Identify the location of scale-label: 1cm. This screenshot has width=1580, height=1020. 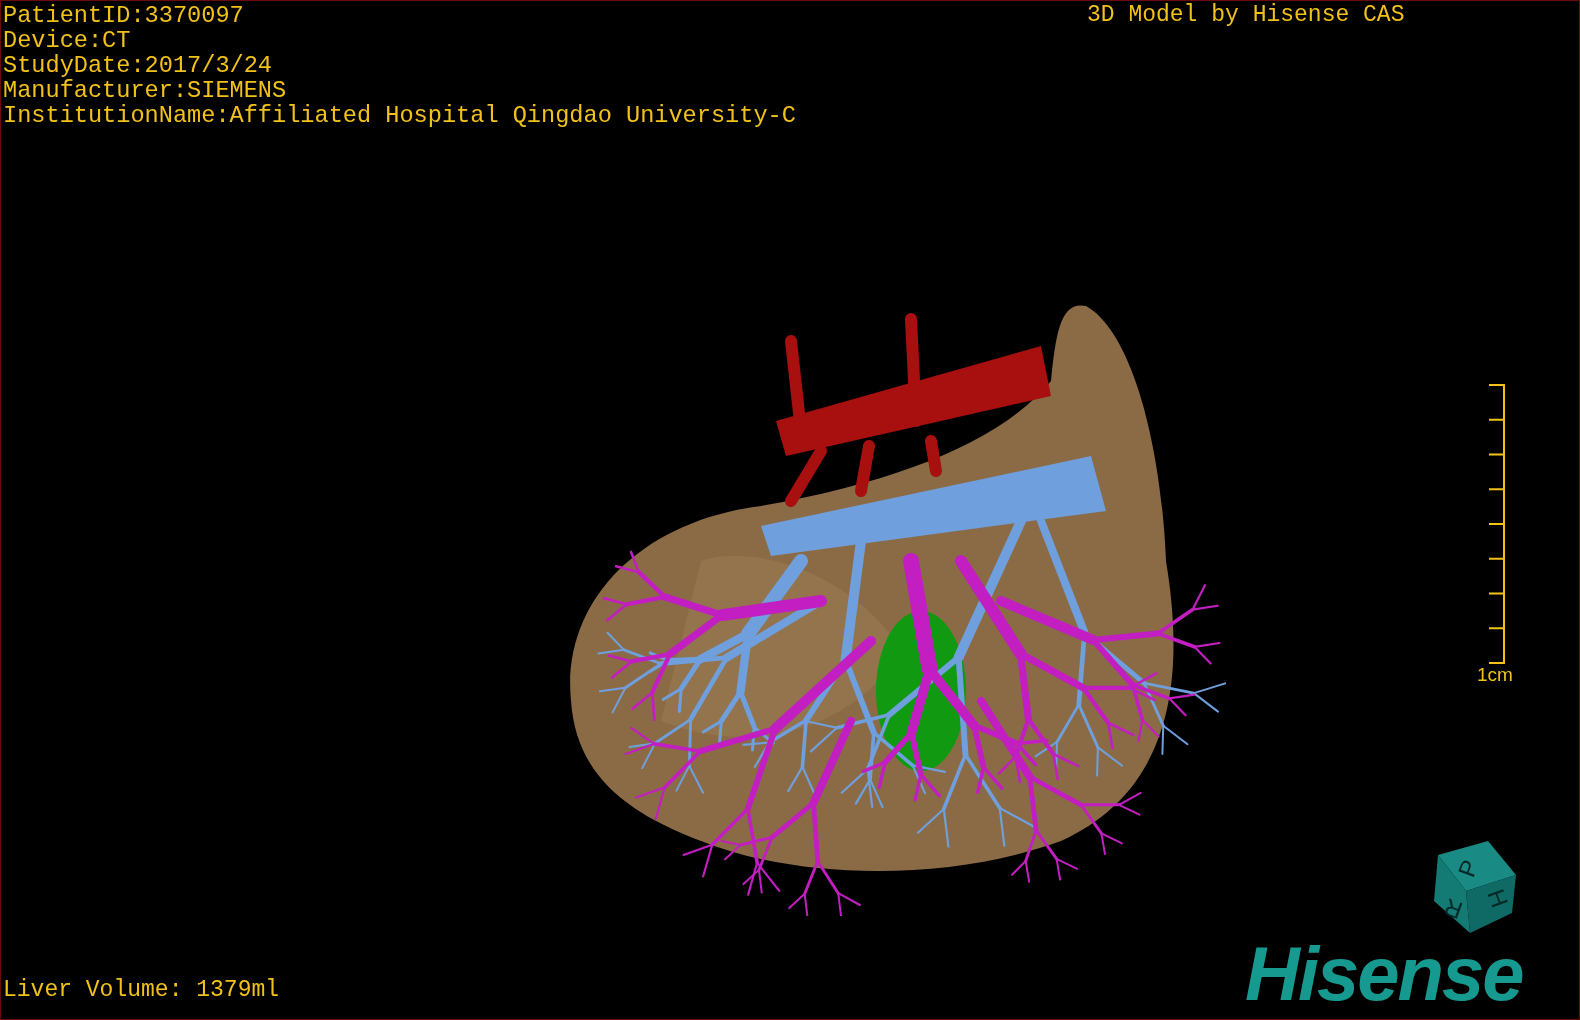
(1495, 675).